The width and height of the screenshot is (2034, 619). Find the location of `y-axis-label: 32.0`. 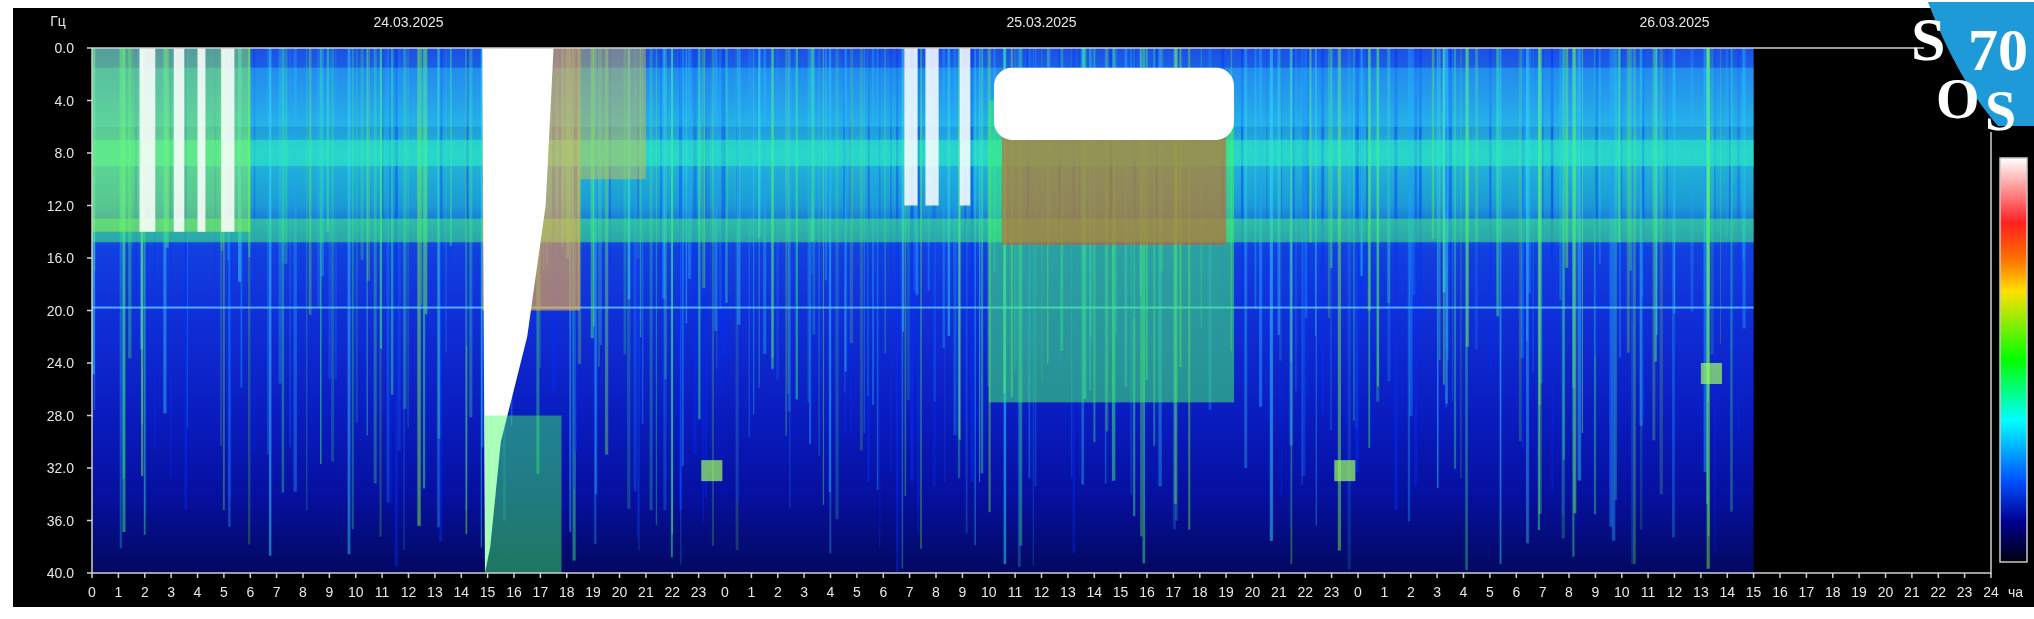

y-axis-label: 32.0 is located at coordinates (60, 468).